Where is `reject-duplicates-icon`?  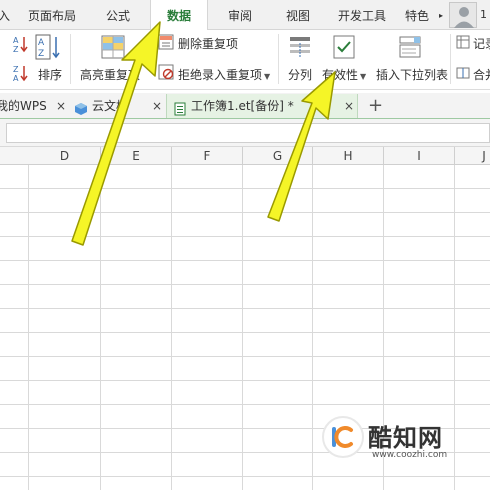
reject-duplicates-icon is located at coordinates (166, 72).